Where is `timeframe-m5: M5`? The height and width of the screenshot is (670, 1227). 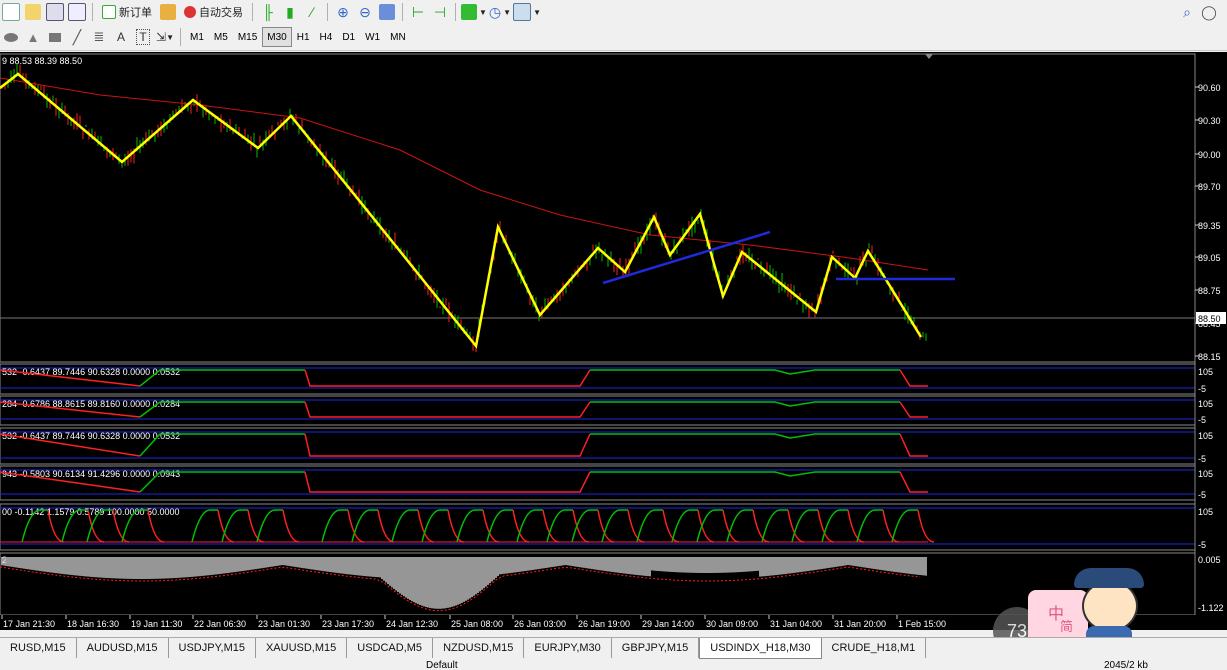
timeframe-m5: M5 is located at coordinates (221, 37).